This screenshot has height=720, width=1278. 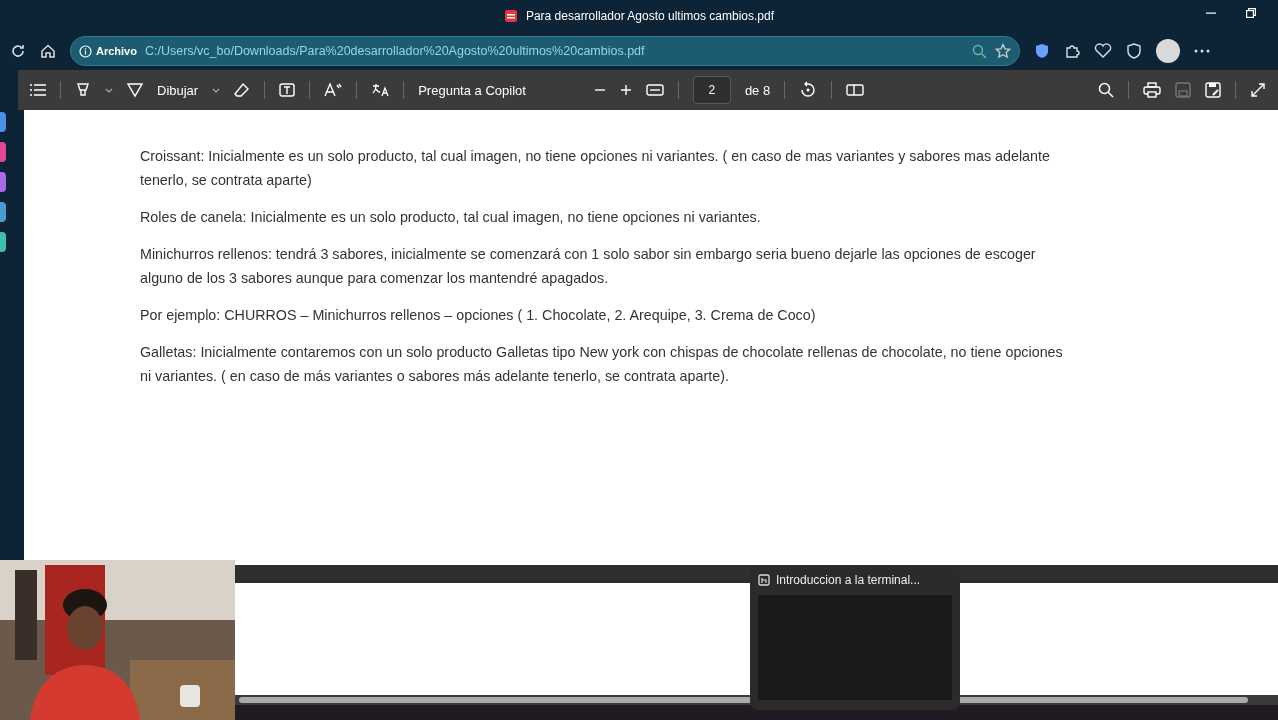 I want to click on more-icon, so click(x=1202, y=51).